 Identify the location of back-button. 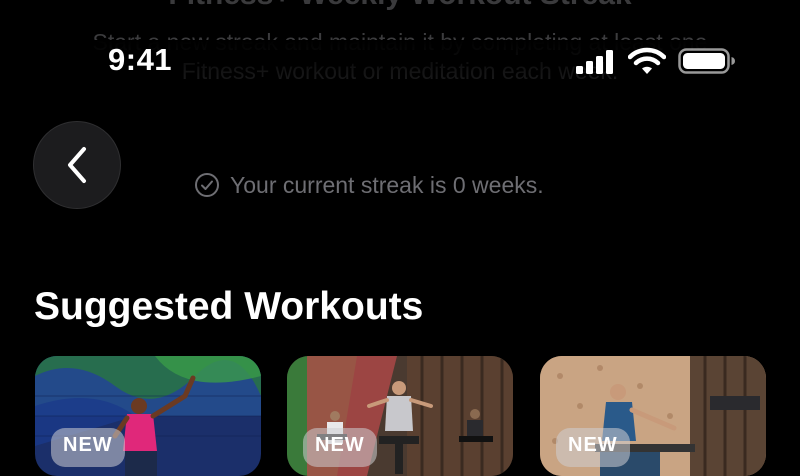
(77, 165).